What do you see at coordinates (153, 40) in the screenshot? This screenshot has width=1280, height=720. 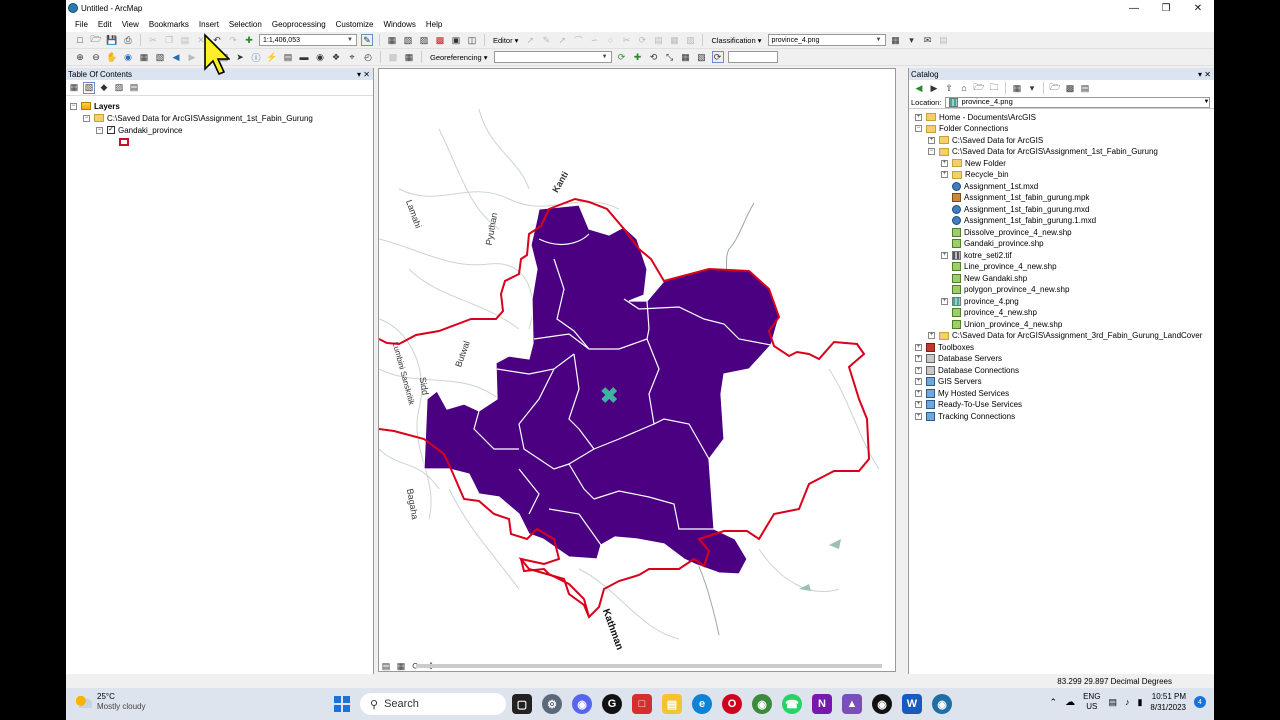 I see `cut-icon: ✂` at bounding box center [153, 40].